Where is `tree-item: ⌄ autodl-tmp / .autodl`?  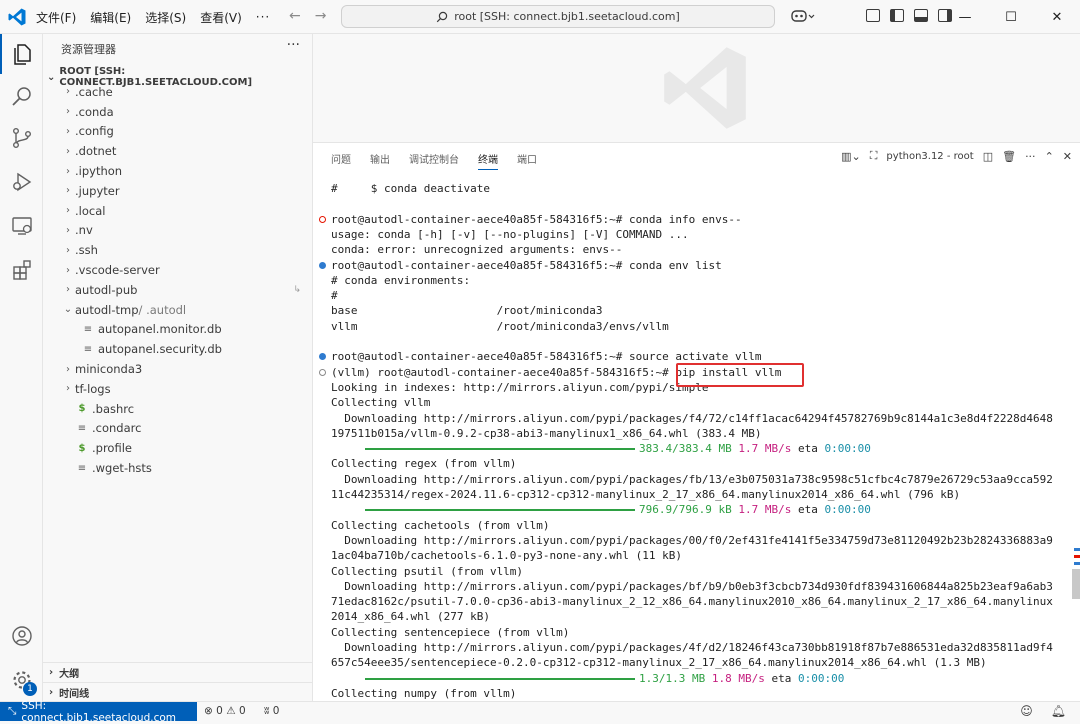
tree-item: ⌄ autodl-tmp / .autodl is located at coordinates (178, 310).